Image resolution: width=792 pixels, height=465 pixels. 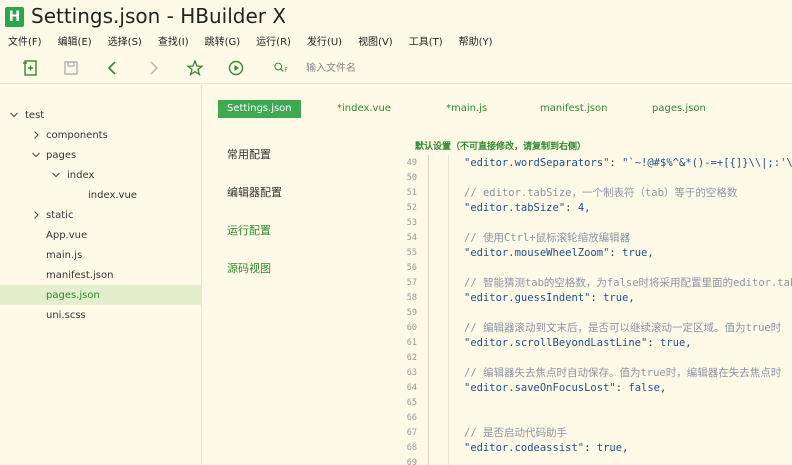 What do you see at coordinates (153, 68) in the screenshot?
I see `forward-icon` at bounding box center [153, 68].